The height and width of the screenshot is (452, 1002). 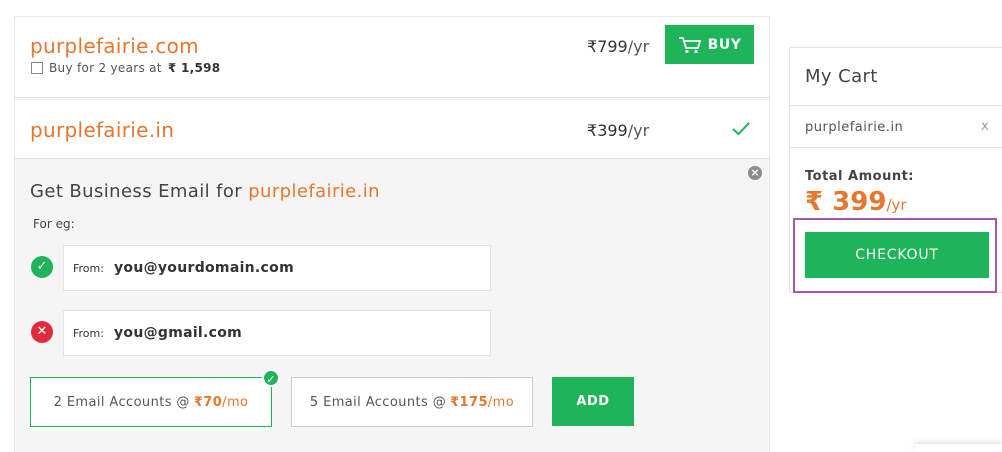 I want to click on checkout-highlight: CHECKOUT, so click(x=895, y=255).